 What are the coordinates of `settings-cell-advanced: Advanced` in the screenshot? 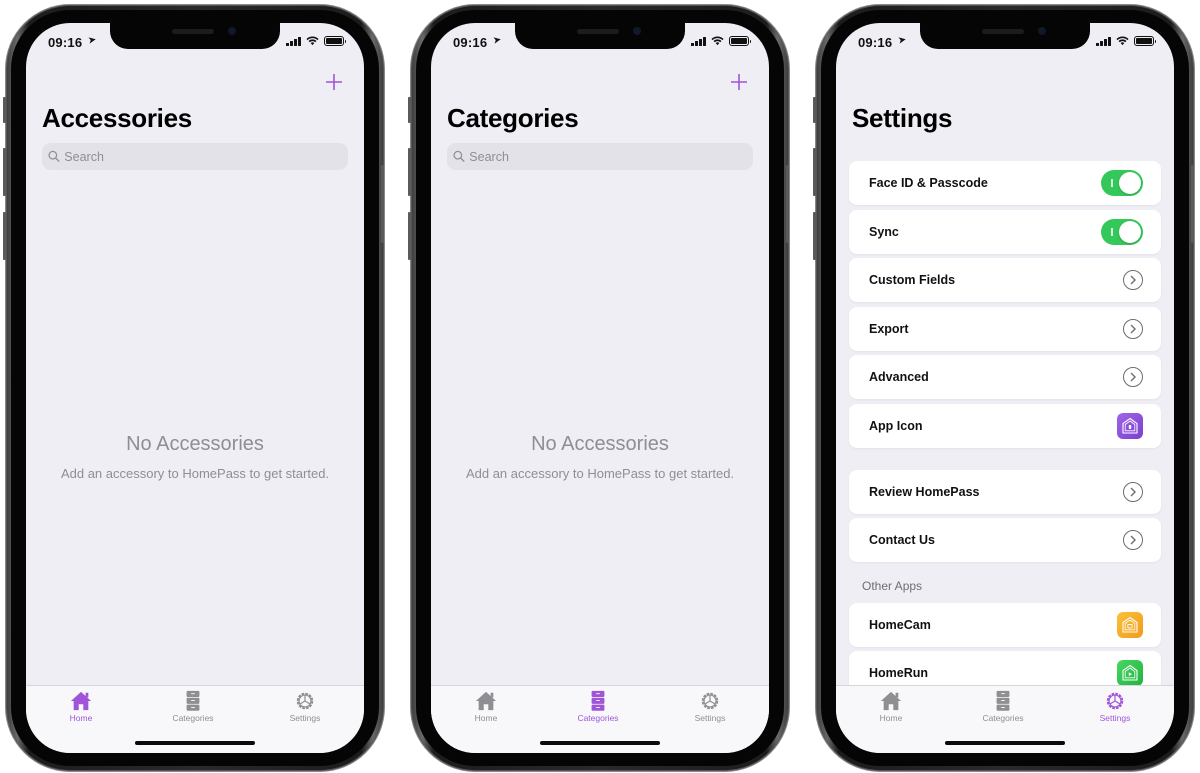 It's located at (1005, 377).